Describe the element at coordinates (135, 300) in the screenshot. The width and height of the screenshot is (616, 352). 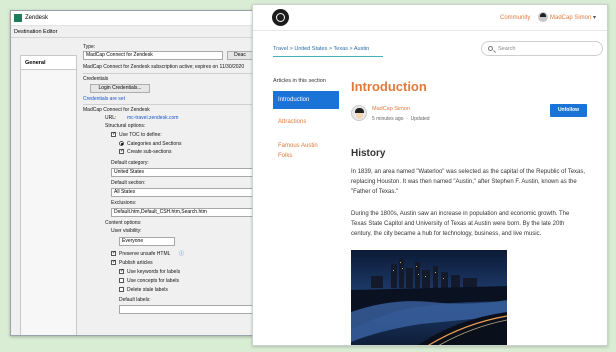
I see `default-labels-label: Default labels:` at that location.